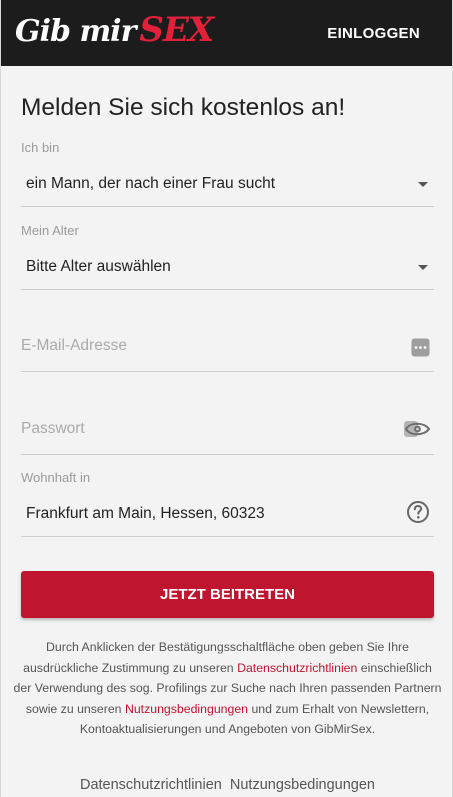 The image size is (453, 797). I want to click on terms-link: Nutzungsbedingungen, so click(186, 709).